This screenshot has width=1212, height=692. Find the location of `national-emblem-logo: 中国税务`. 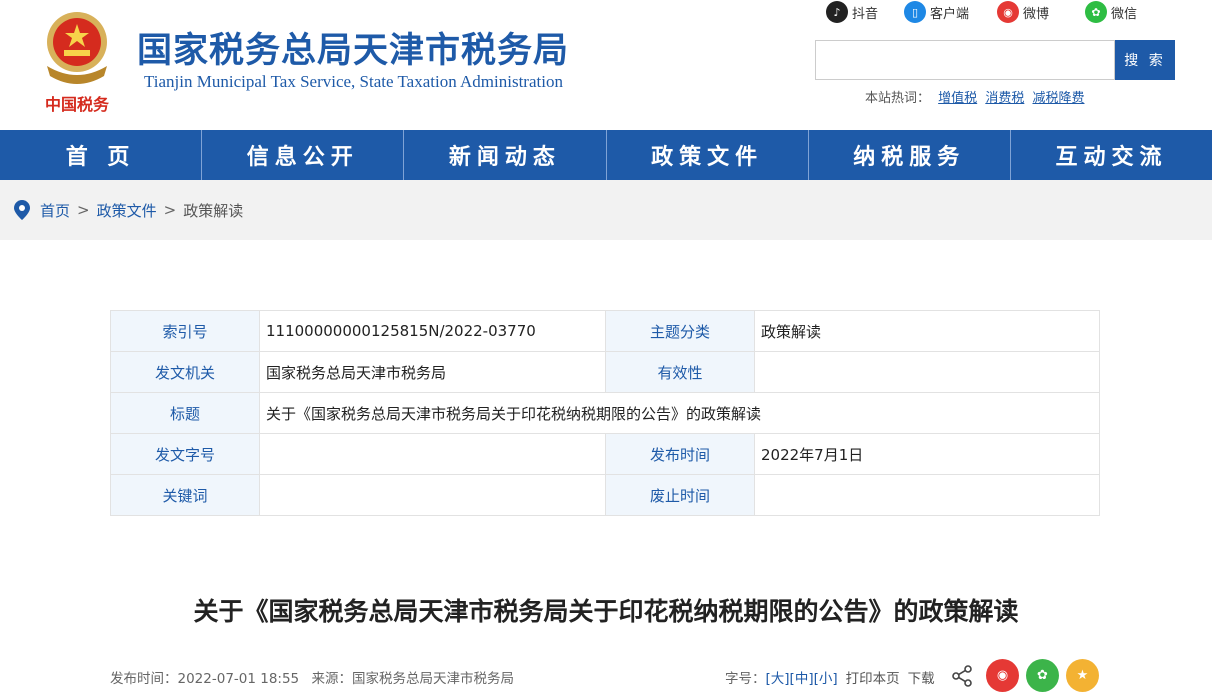

national-emblem-logo: 中国税务 is located at coordinates (77, 61).